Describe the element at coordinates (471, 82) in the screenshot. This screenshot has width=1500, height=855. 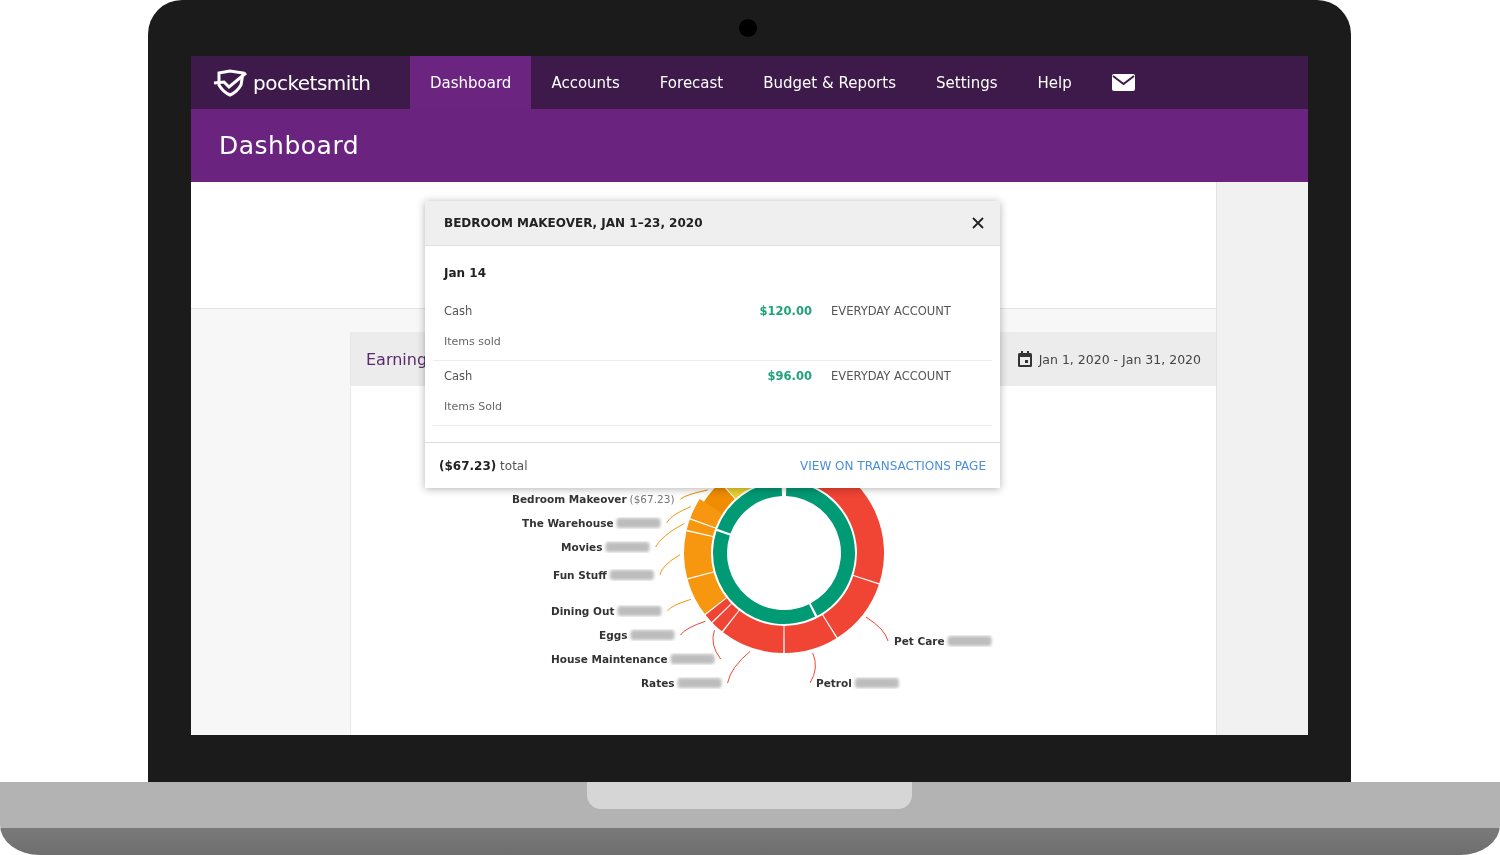
I see `nav-tab: Dashboard` at that location.